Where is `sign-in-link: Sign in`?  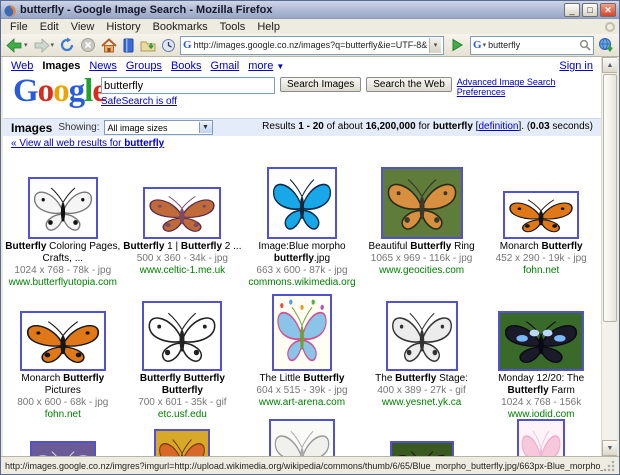 sign-in-link: Sign in is located at coordinates (576, 66).